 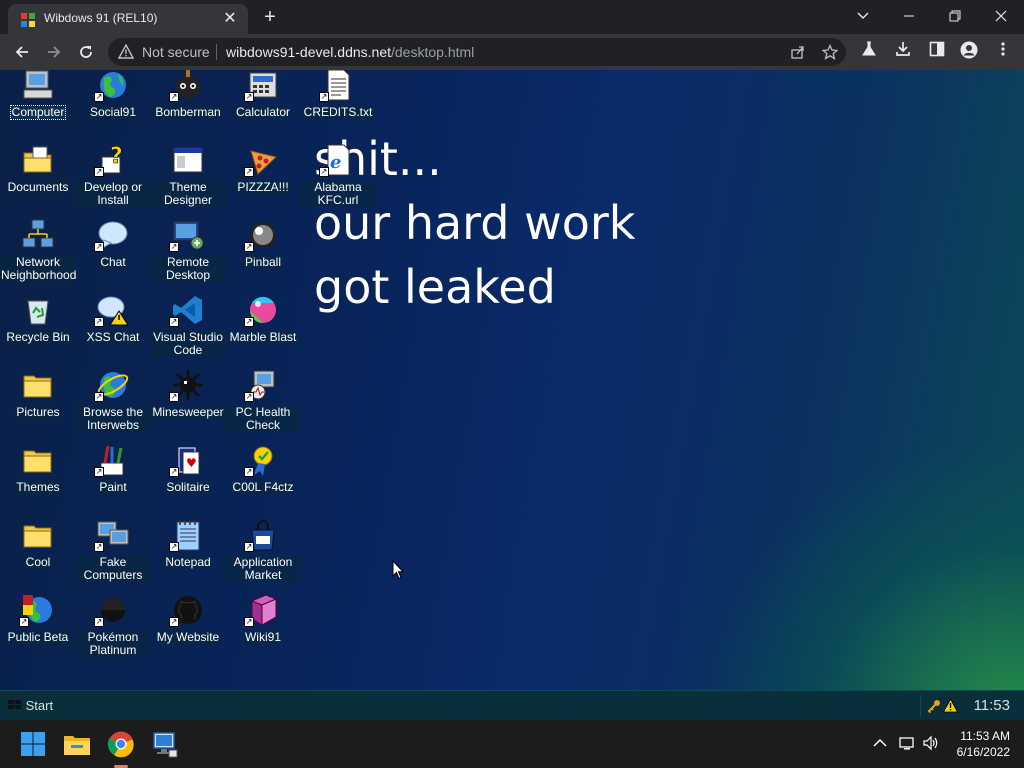 I want to click on desktop-icon-marble-blast: Marble Blast ↗, so click(x=263, y=319).